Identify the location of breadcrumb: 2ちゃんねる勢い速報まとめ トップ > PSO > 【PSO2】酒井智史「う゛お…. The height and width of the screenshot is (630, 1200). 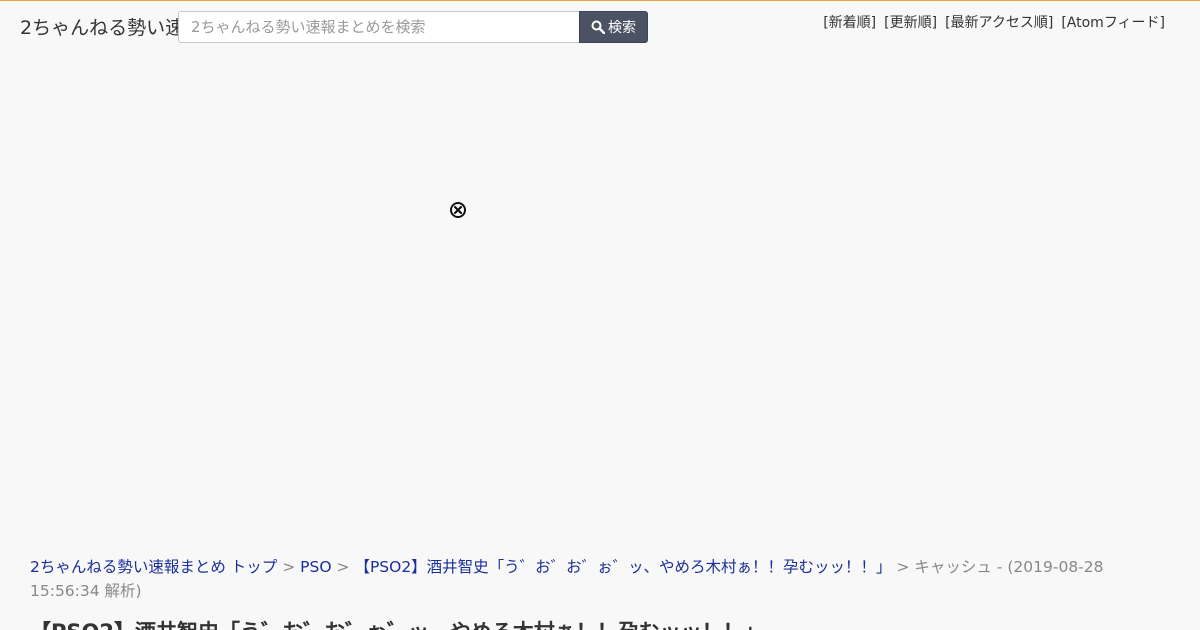
(600, 579).